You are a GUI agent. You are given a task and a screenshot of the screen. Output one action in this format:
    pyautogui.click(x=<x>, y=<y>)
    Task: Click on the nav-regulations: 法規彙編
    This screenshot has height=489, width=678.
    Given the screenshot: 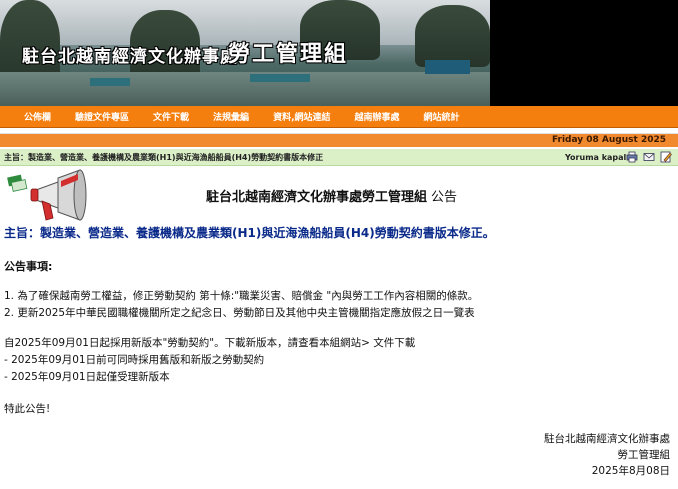 What is the action you would take?
    pyautogui.click(x=231, y=116)
    